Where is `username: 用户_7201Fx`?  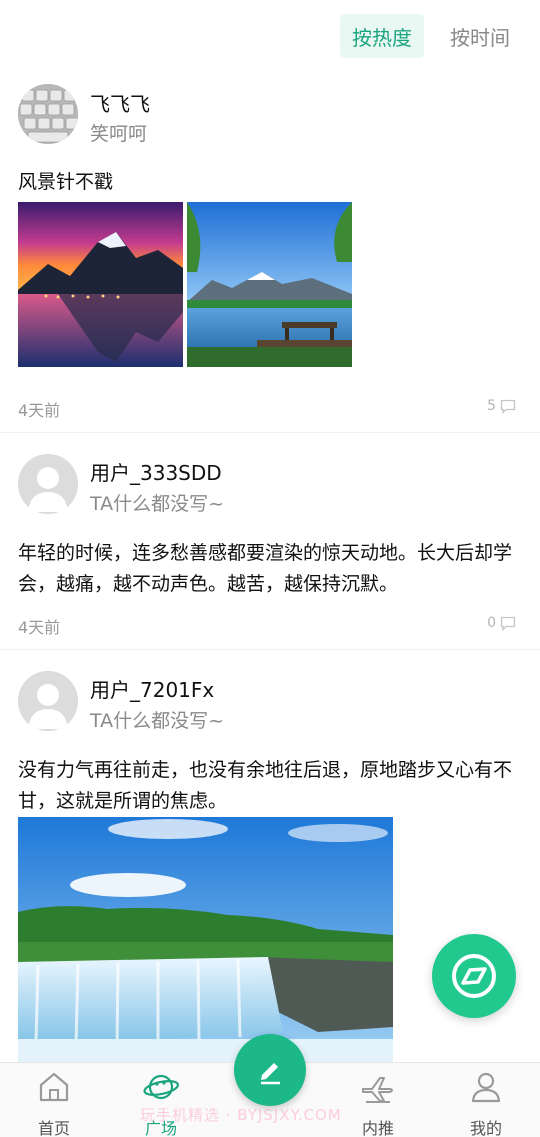
username: 用户_7201Fx is located at coordinates (152, 688).